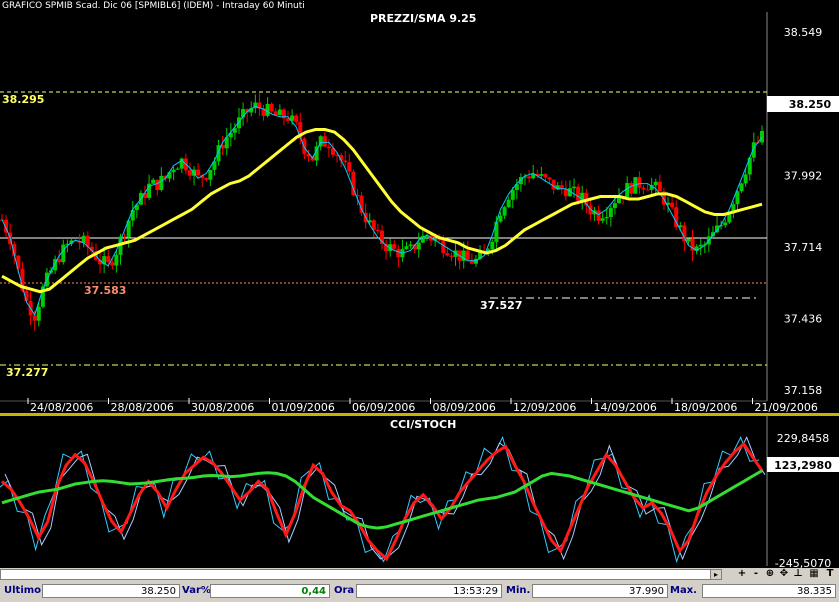 This screenshot has height=602, width=839. Describe the element at coordinates (803, 318) in the screenshot. I see `price-tick-label: 37.436` at that location.